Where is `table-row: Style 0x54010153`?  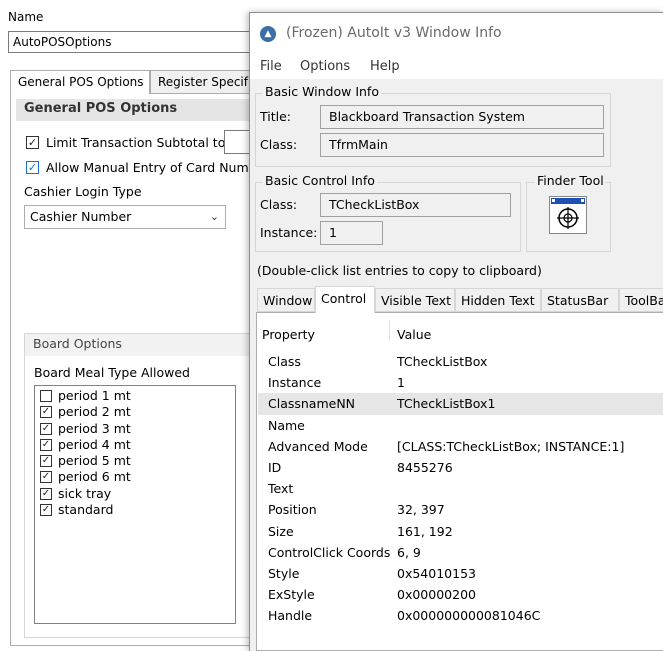 table-row: Style 0x54010153 is located at coordinates (460, 573).